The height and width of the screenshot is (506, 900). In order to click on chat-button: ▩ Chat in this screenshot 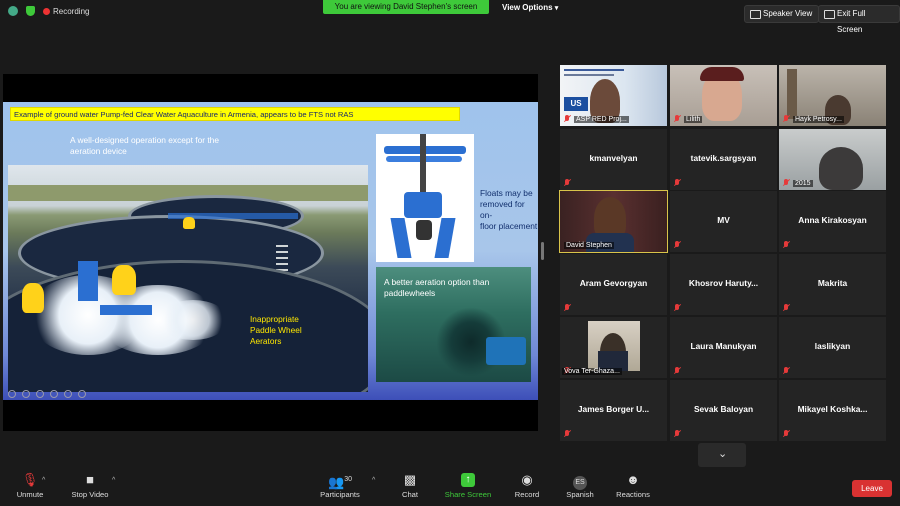, I will do `click(410, 484)`.